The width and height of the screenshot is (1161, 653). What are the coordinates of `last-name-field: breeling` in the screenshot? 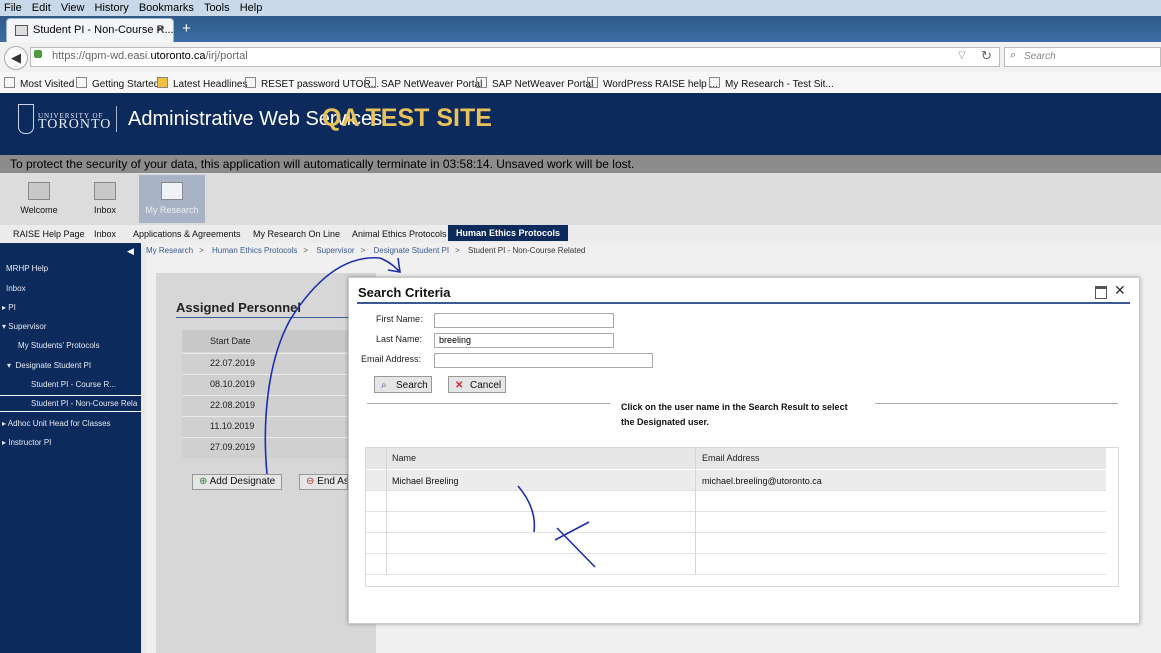 It's located at (524, 340).